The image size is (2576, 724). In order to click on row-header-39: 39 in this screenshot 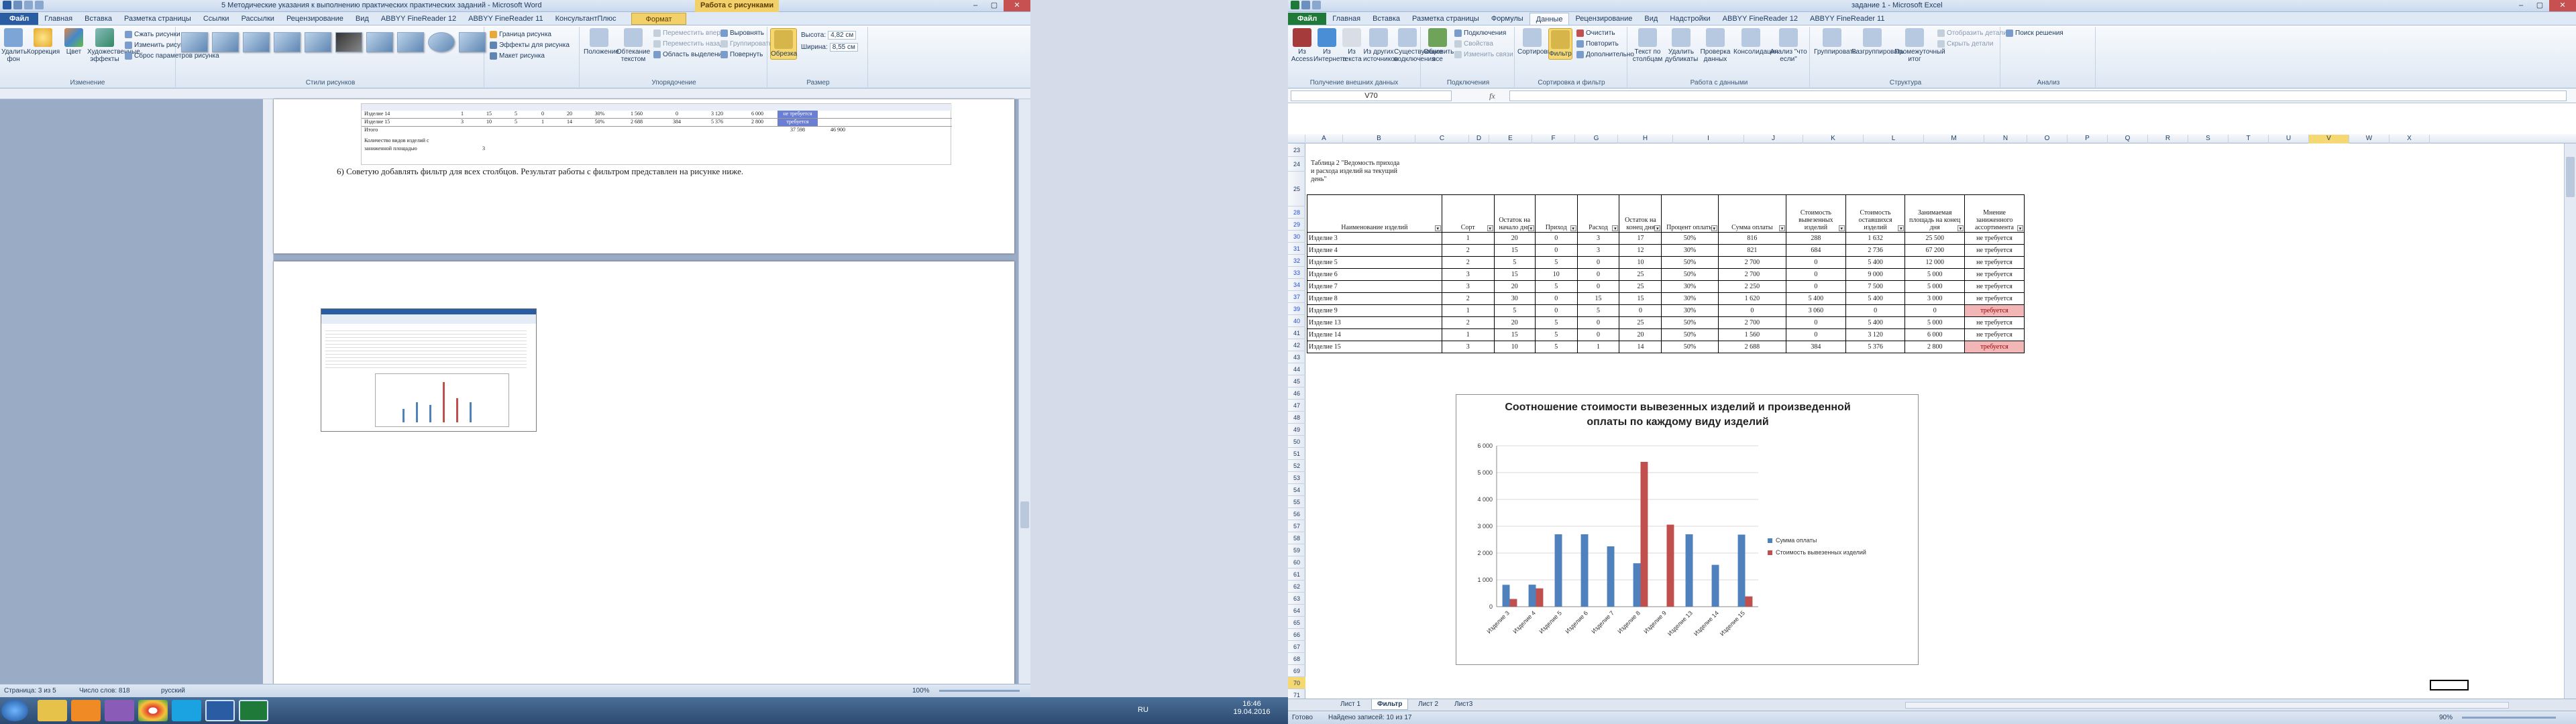, I will do `click(1296, 309)`.